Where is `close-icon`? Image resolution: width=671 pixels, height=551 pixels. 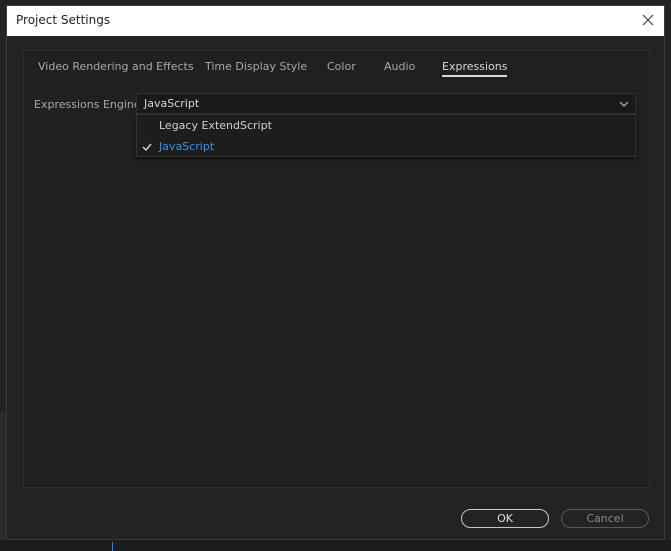 close-icon is located at coordinates (648, 20).